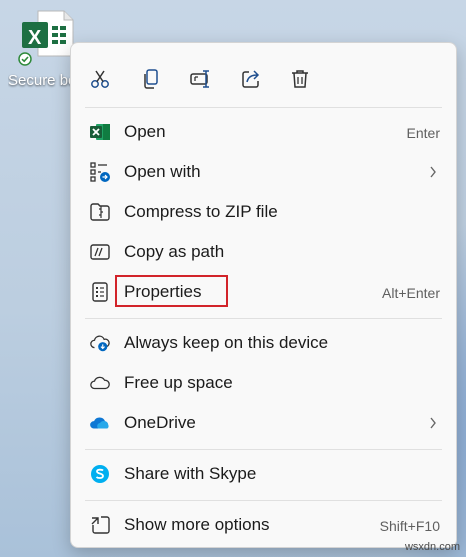 This screenshot has width=466, height=557. I want to click on menu-item-shortcut: Alt+Enter, so click(411, 293).